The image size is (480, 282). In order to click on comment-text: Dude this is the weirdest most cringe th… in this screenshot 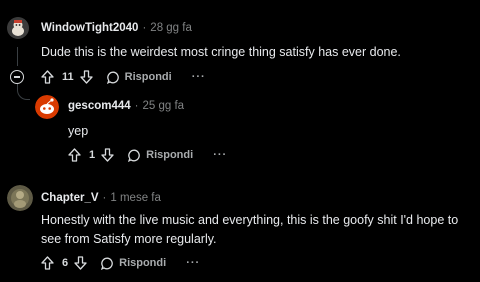, I will do `click(221, 52)`.